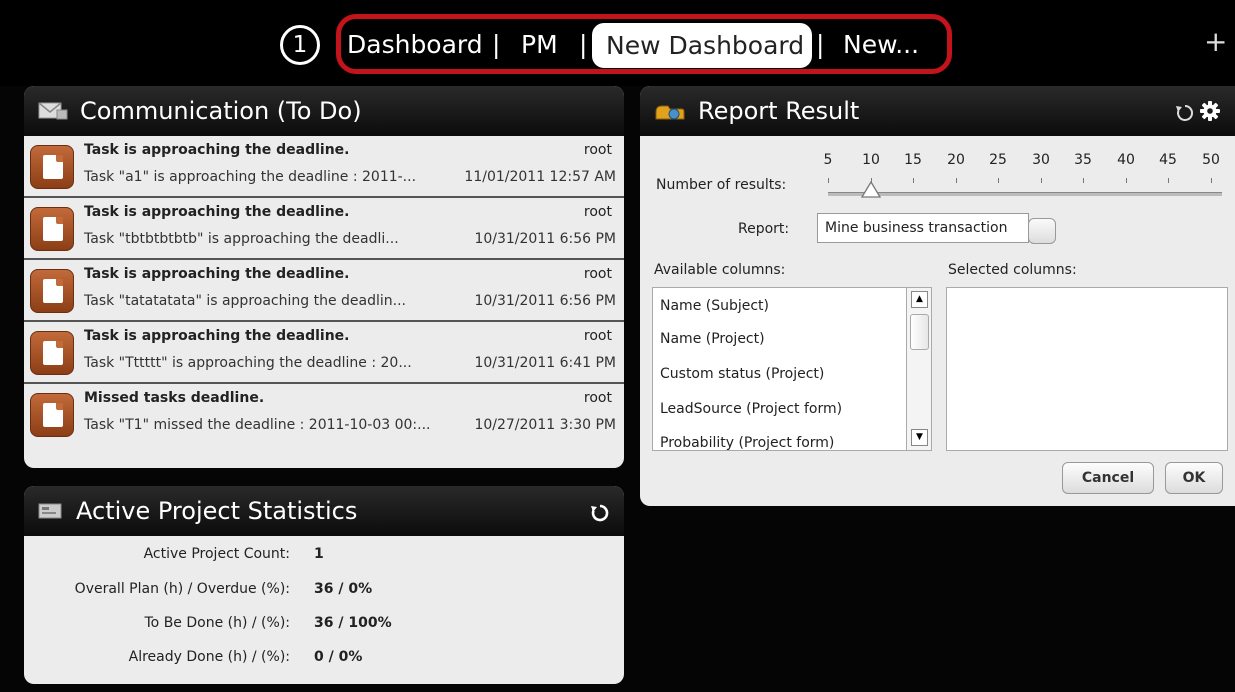  I want to click on statistics-header: Active Project Statistics, so click(324, 511).